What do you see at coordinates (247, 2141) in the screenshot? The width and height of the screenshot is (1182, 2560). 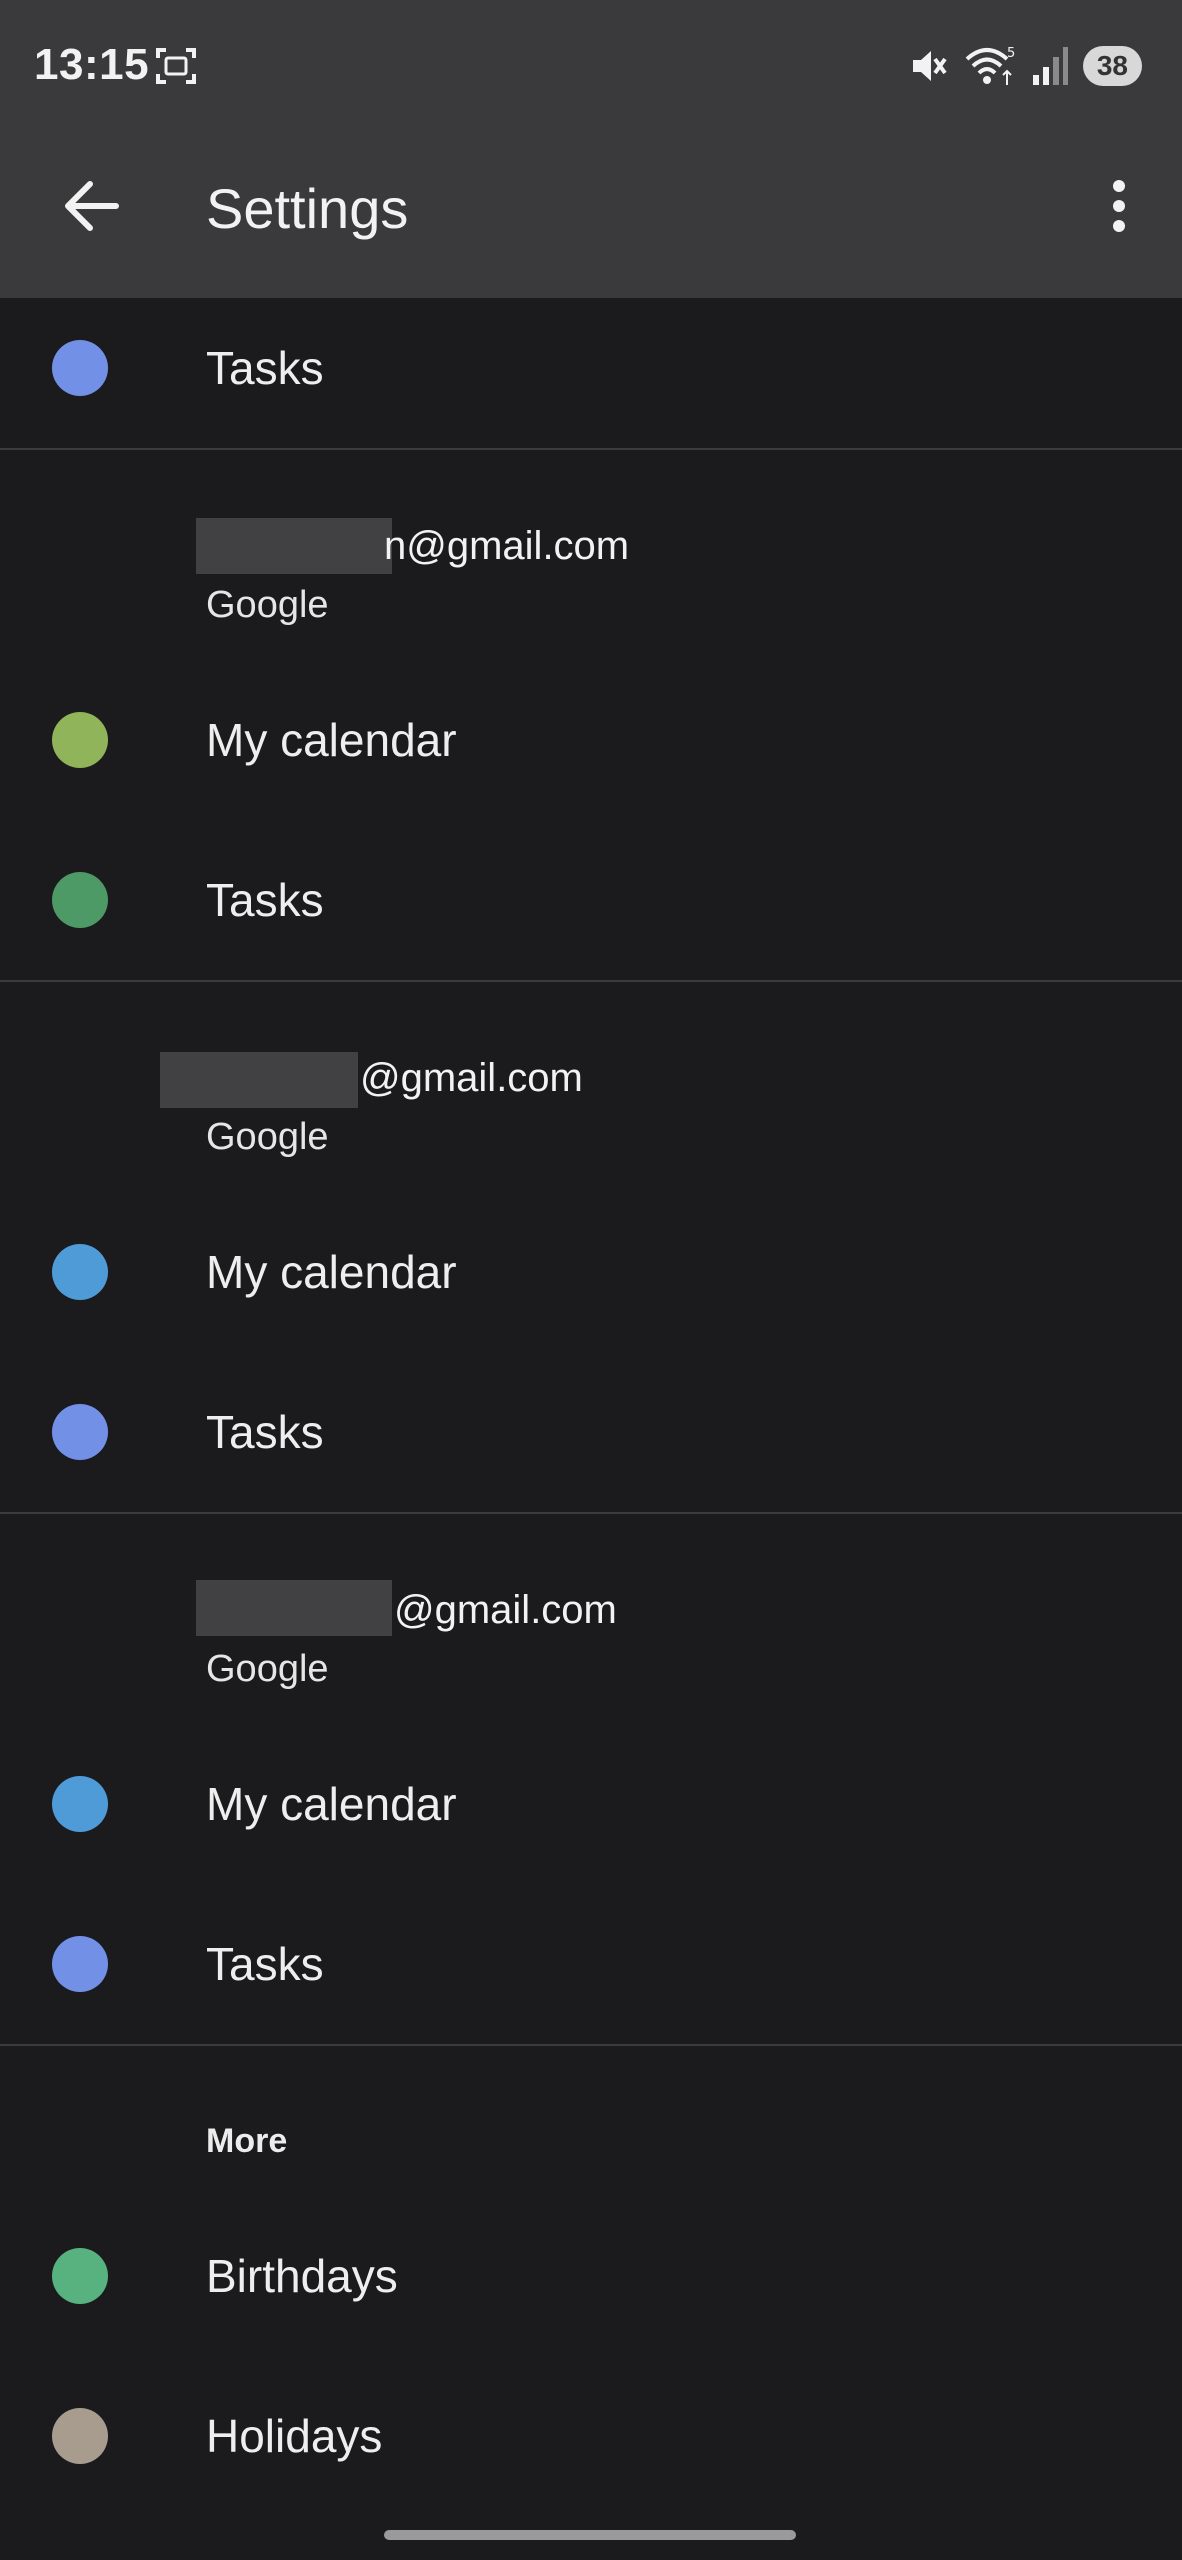 I see `section-title-more: More` at bounding box center [247, 2141].